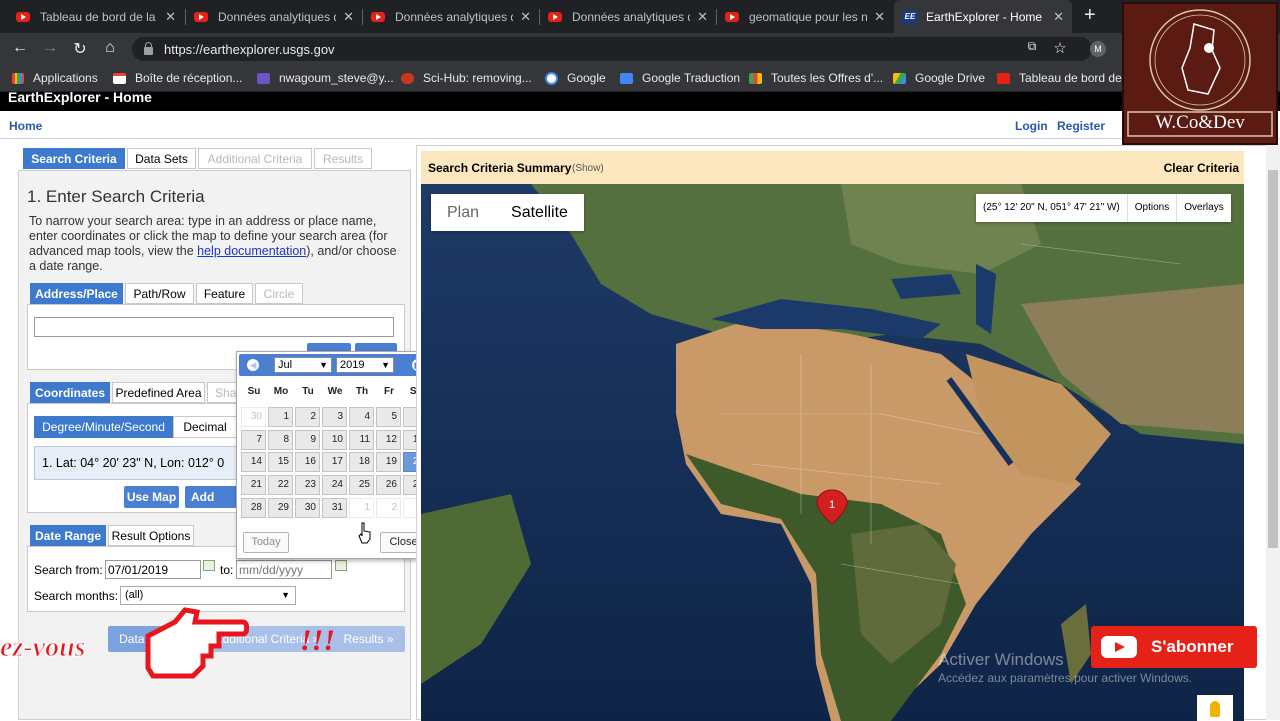 The image size is (1280, 721). Describe the element at coordinates (1090, 15) in the screenshot. I see `new-tab-button: +` at that location.